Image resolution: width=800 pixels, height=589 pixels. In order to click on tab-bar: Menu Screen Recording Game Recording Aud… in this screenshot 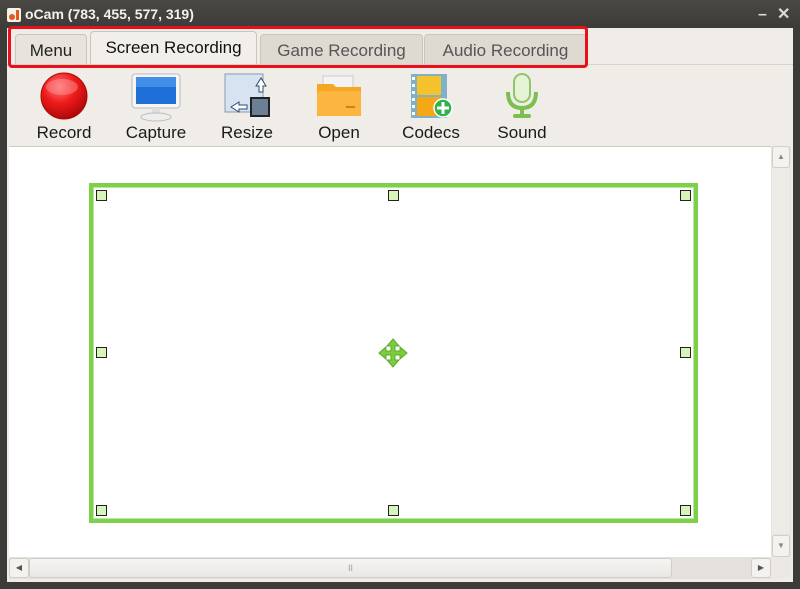, I will do `click(398, 49)`.